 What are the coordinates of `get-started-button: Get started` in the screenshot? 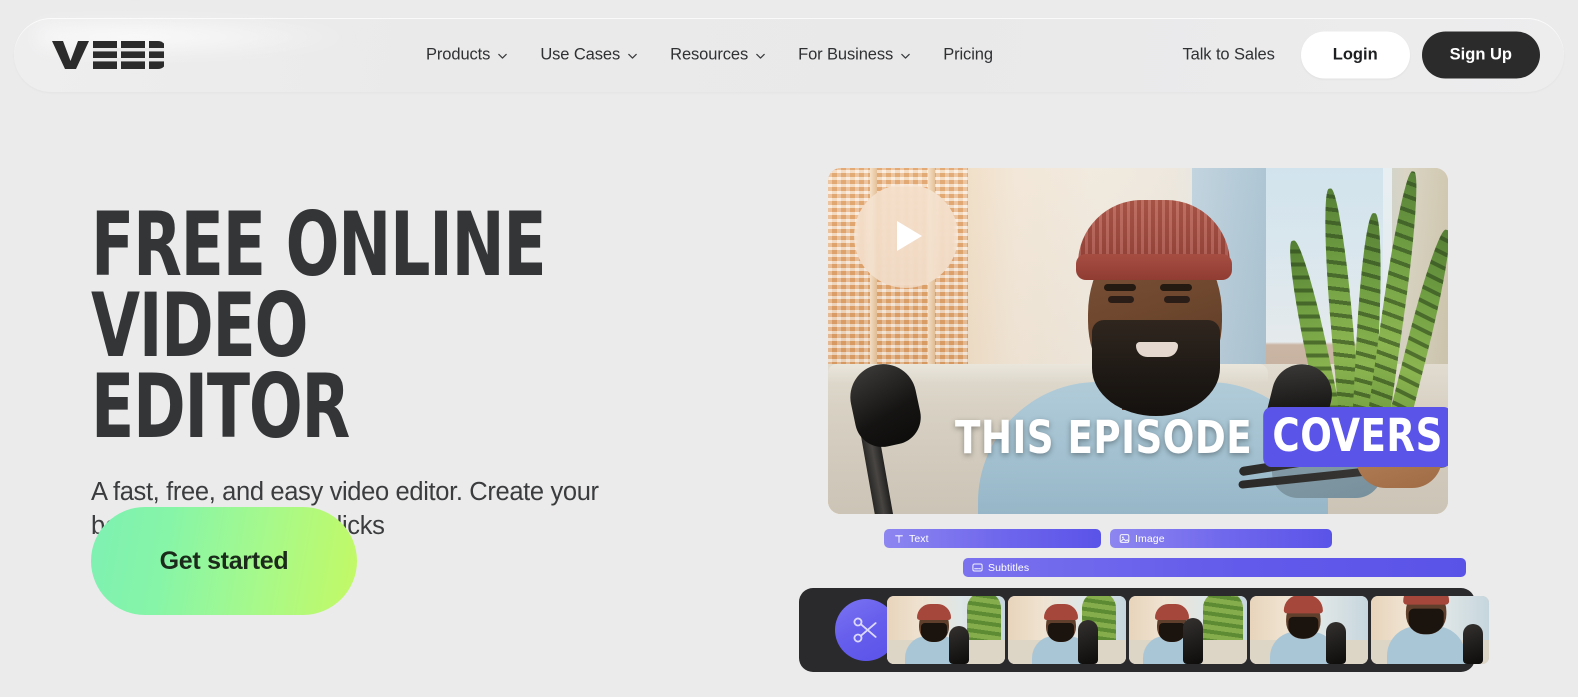 It's located at (224, 561).